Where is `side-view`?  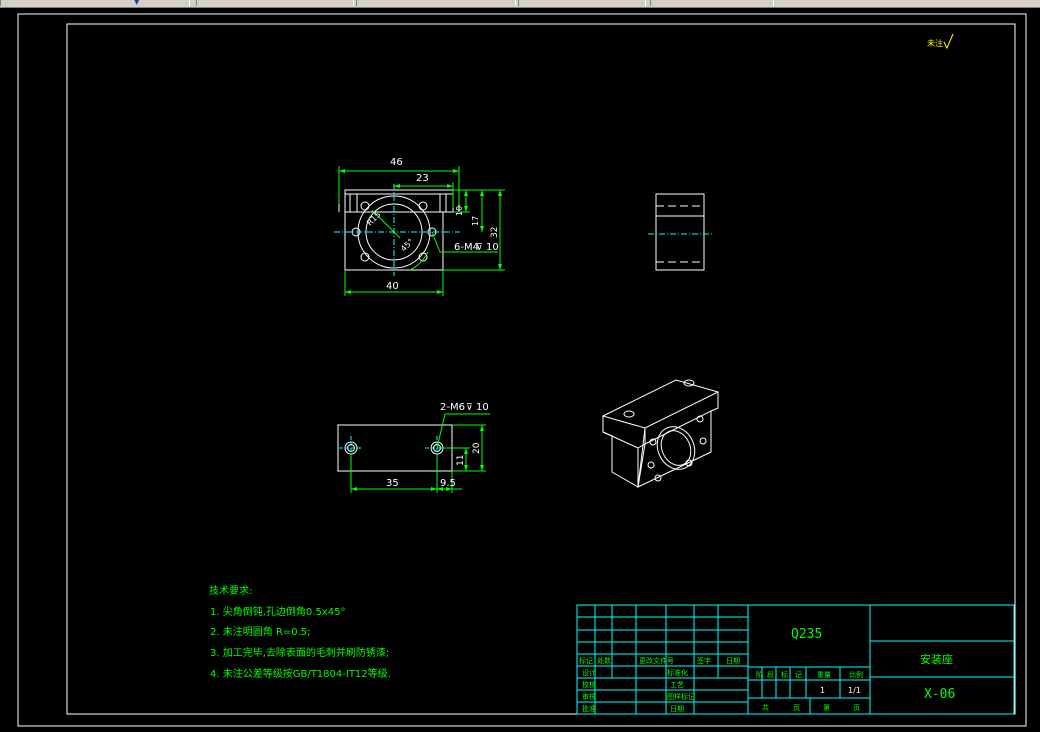 side-view is located at coordinates (680, 232).